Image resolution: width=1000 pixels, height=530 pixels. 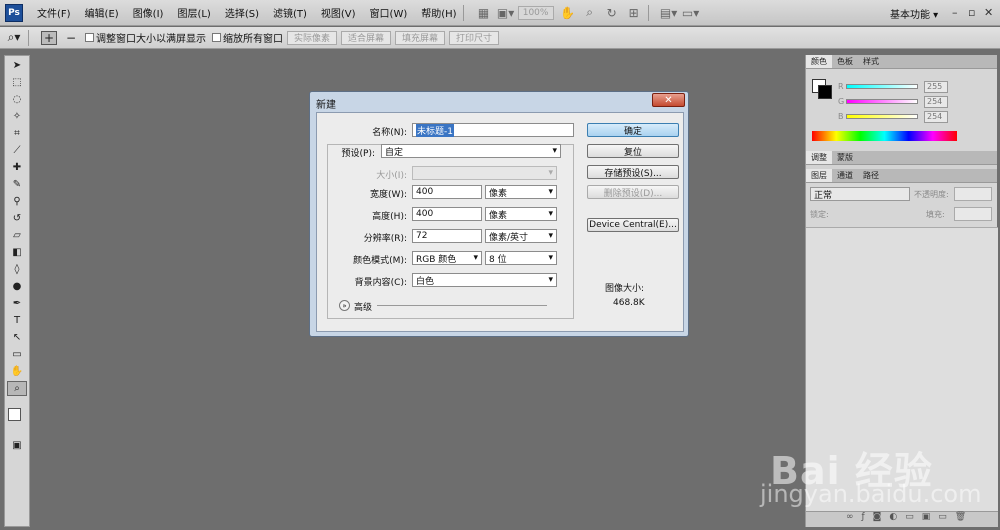 I want to click on resolution-input: 72, so click(x=447, y=236).